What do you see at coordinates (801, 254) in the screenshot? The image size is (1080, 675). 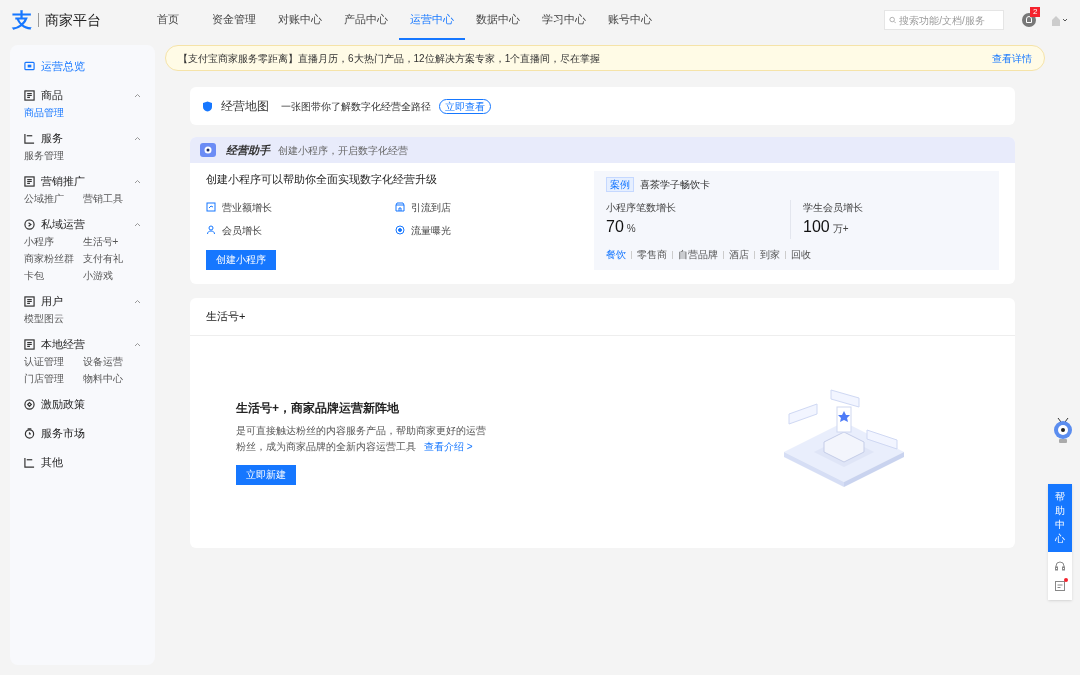 I see `industry-tab: 回收` at bounding box center [801, 254].